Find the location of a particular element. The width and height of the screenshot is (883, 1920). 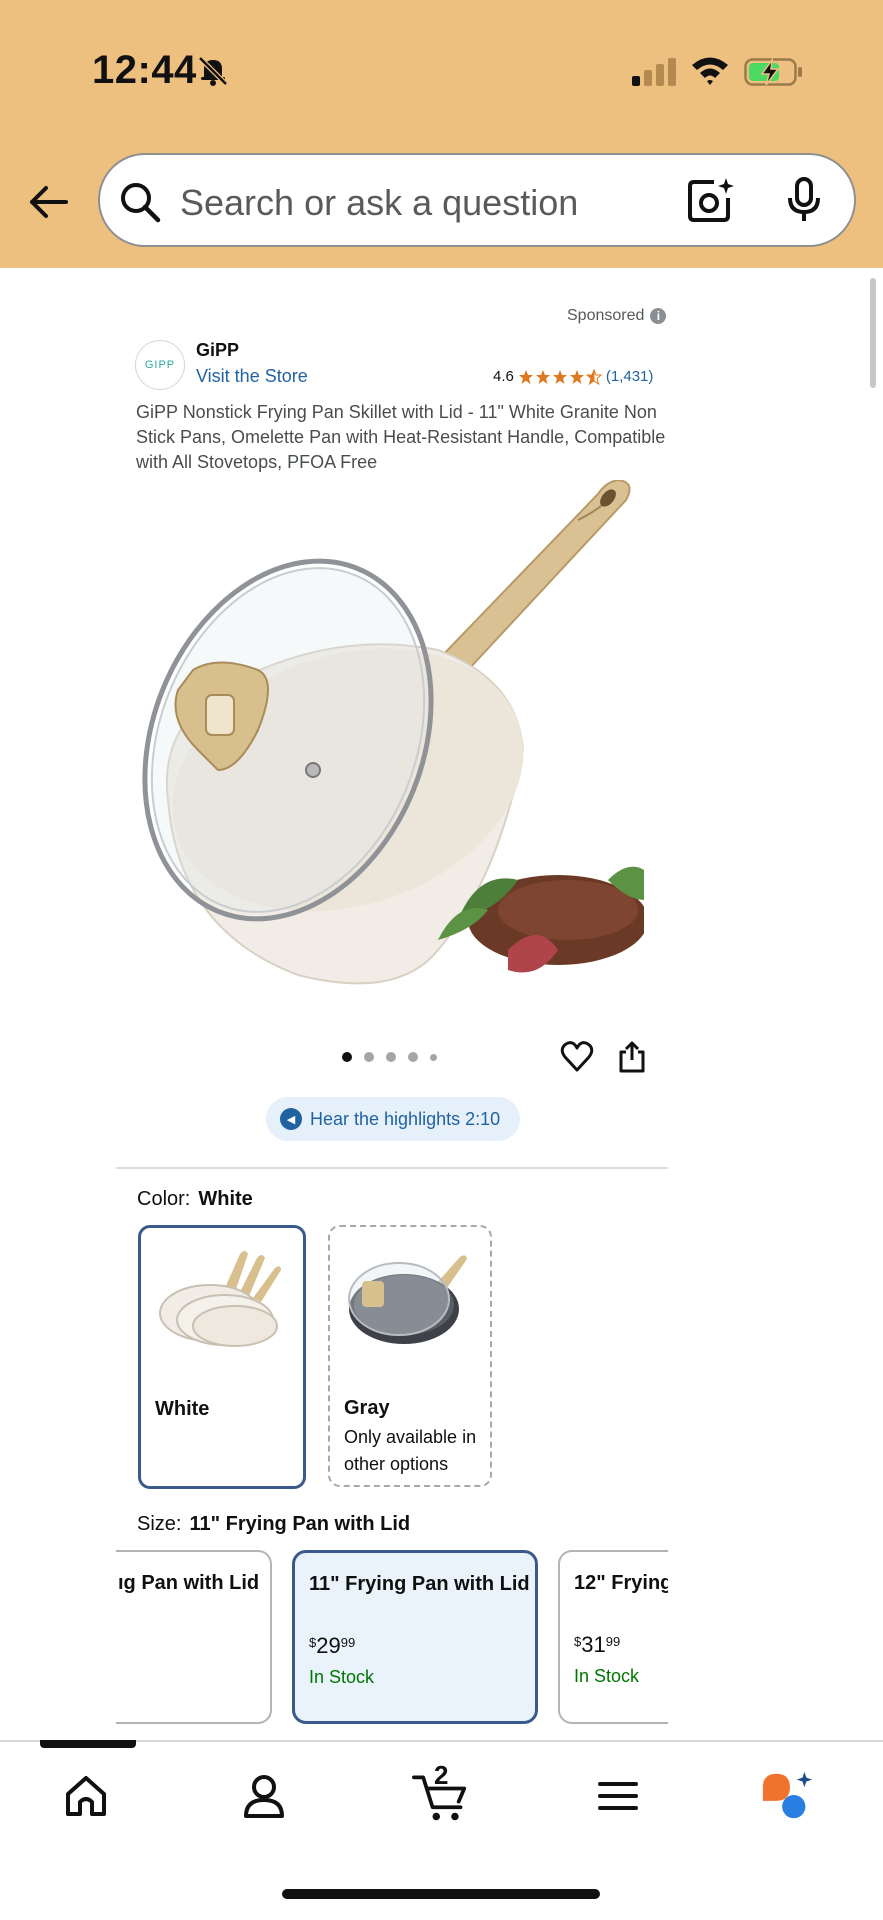

home-indicator is located at coordinates (441, 1894).